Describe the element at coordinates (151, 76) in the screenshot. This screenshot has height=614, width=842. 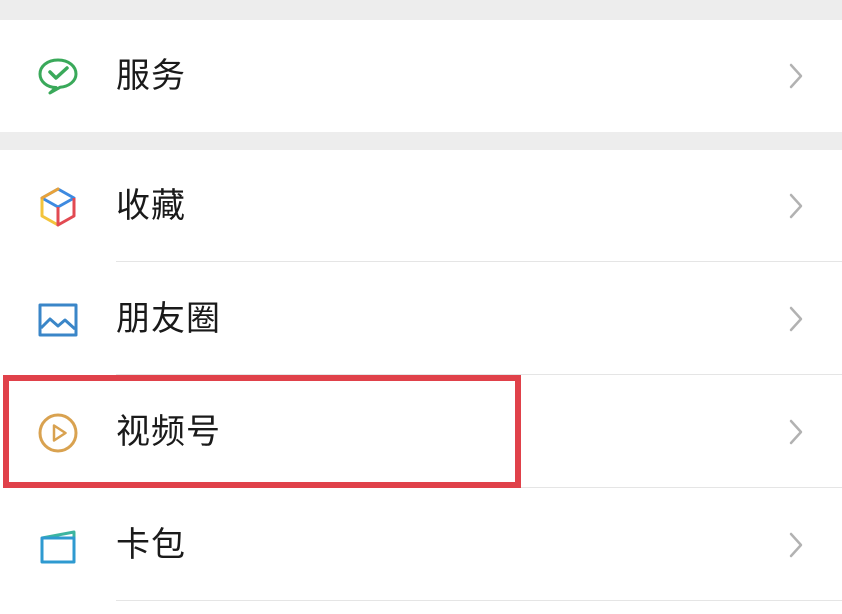
I see `menu-item-label: 服务` at that location.